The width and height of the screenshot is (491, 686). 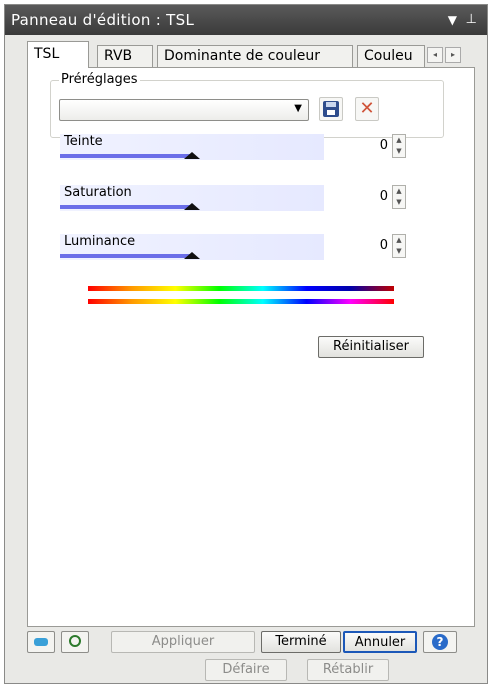 I want to click on title-bar: Panneau d'édition : TSL ▼ ⊥, so click(x=246, y=20).